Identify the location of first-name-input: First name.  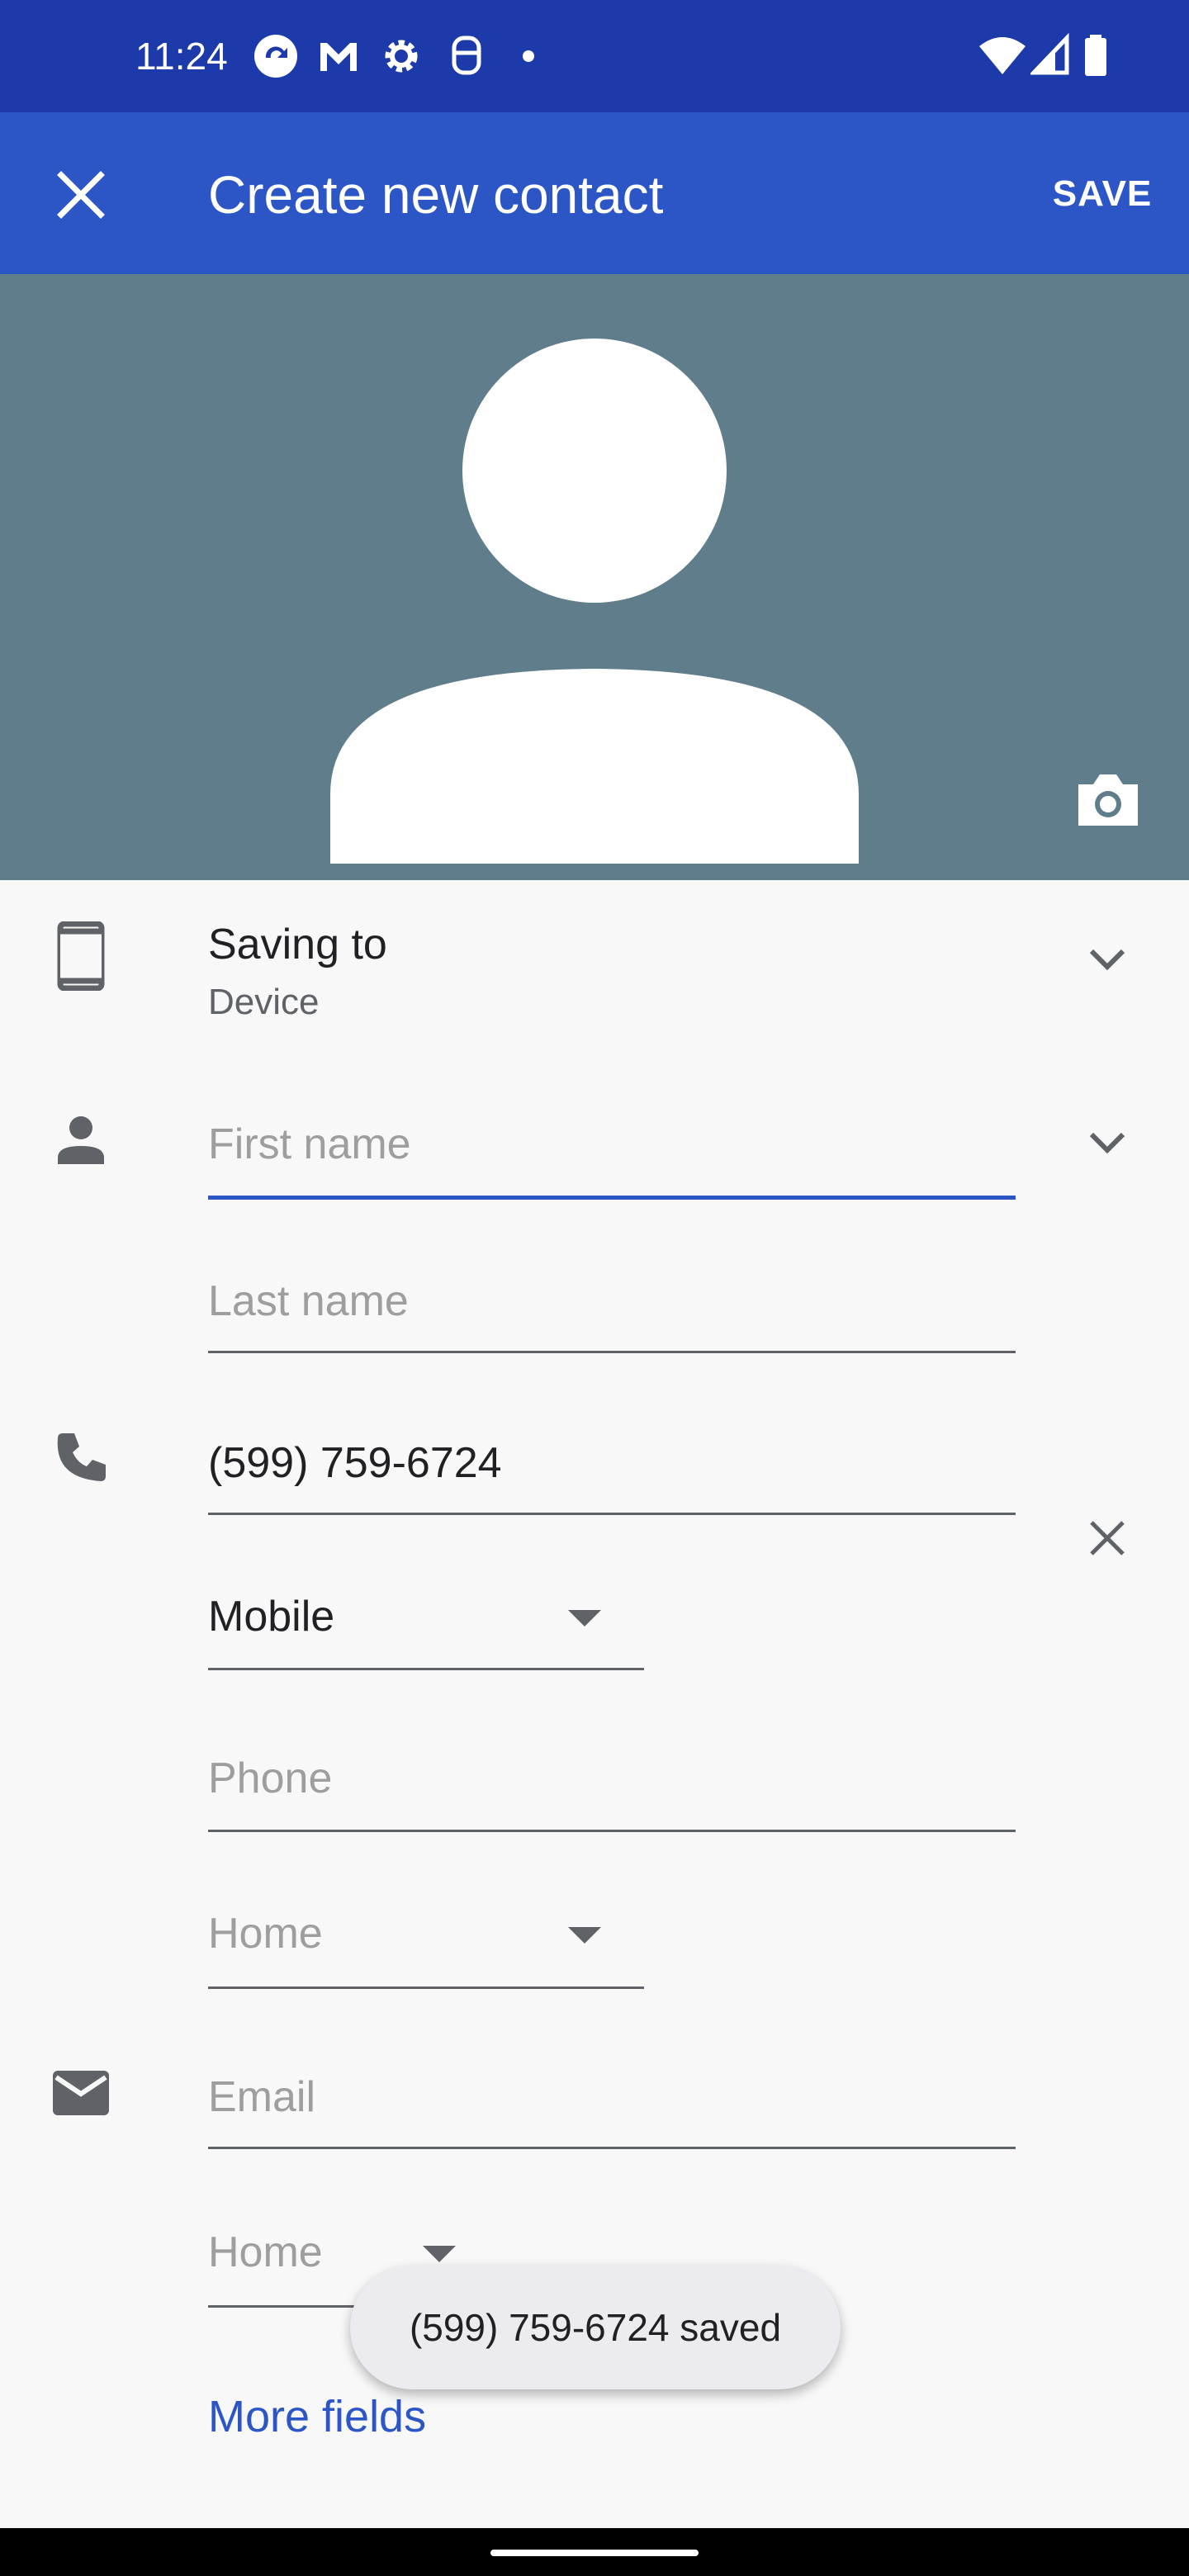
(309, 1144).